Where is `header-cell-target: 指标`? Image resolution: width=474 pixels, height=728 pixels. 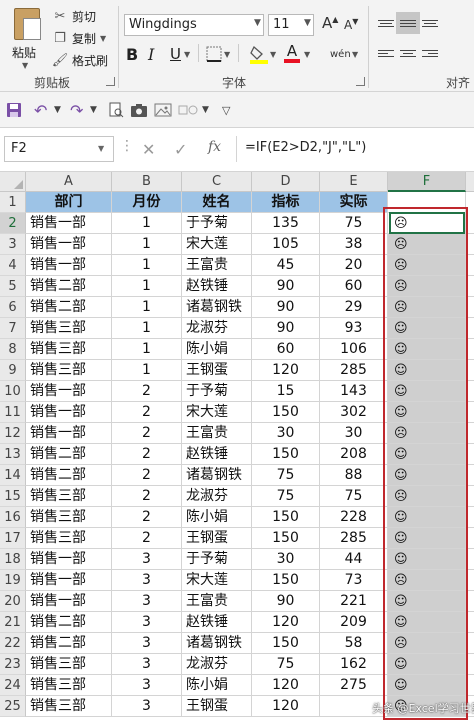 header-cell-target: 指标 is located at coordinates (286, 202).